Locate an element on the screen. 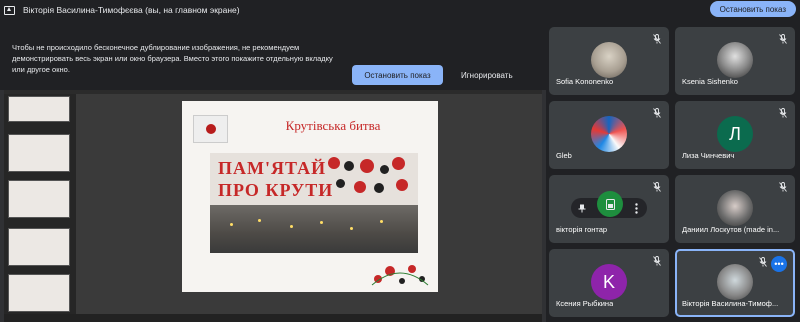 Image resolution: width=800 pixels, height=322 pixels. slide-headline: ПАМ'ЯТАЙ ПРО КРУТИ is located at coordinates (275, 179).